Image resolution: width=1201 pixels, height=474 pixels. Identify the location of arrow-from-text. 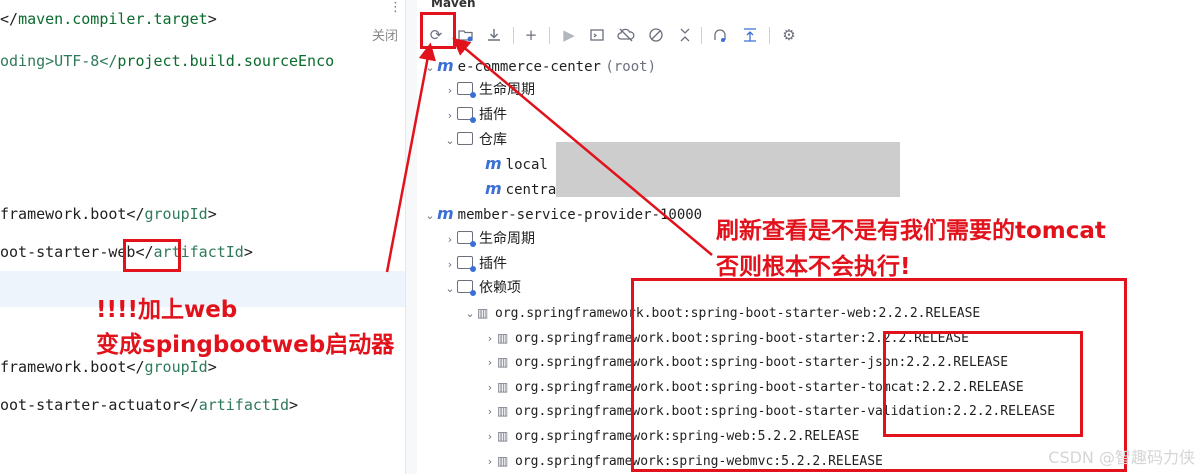
(582, 146).